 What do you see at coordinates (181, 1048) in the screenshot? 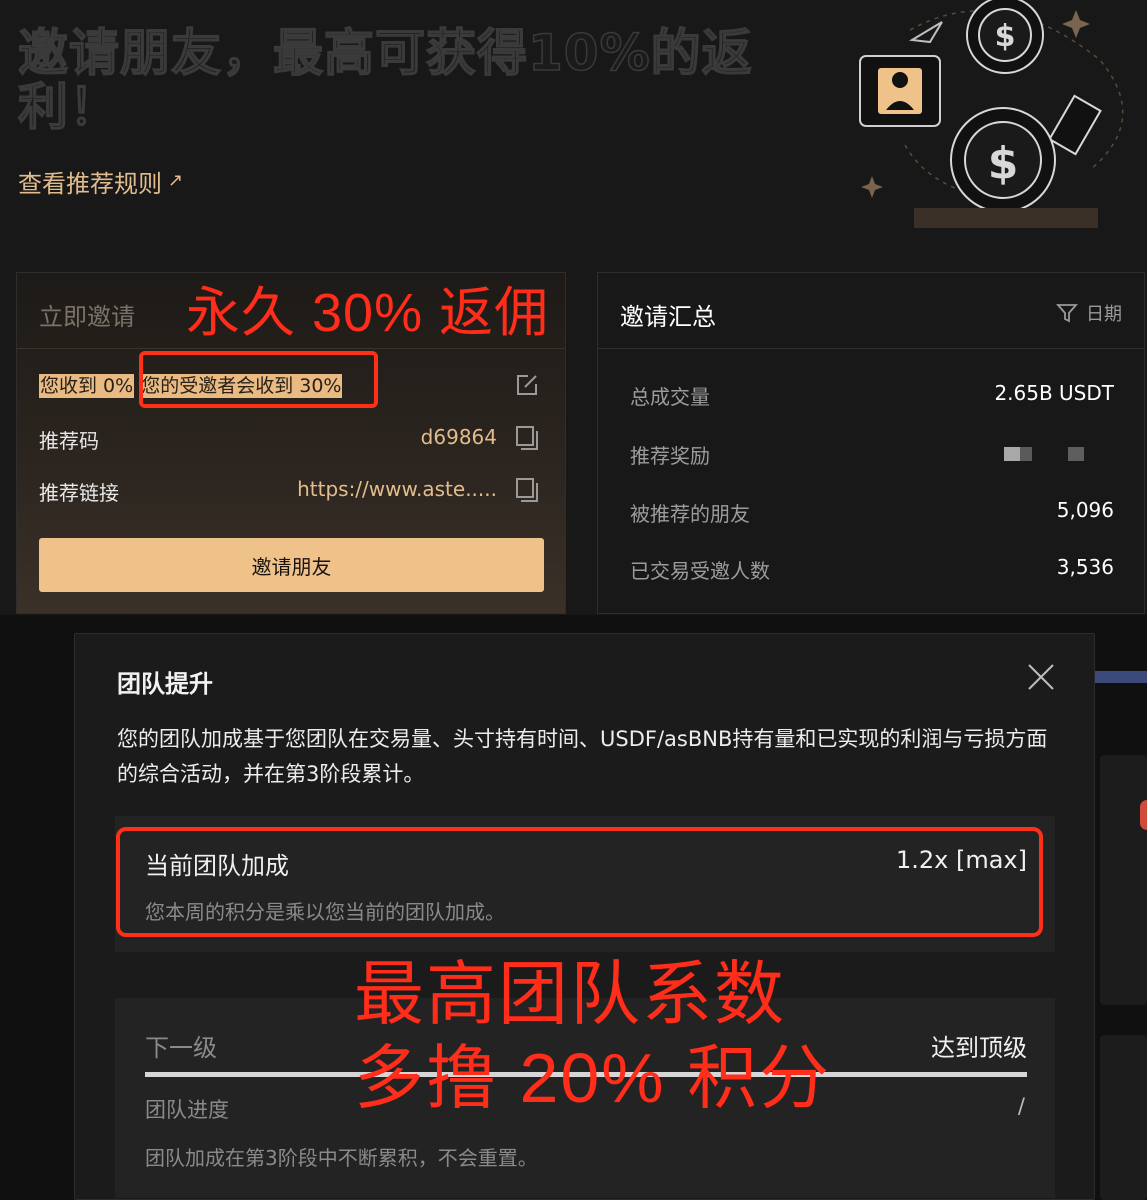
I see `next-level-label: 下一级` at bounding box center [181, 1048].